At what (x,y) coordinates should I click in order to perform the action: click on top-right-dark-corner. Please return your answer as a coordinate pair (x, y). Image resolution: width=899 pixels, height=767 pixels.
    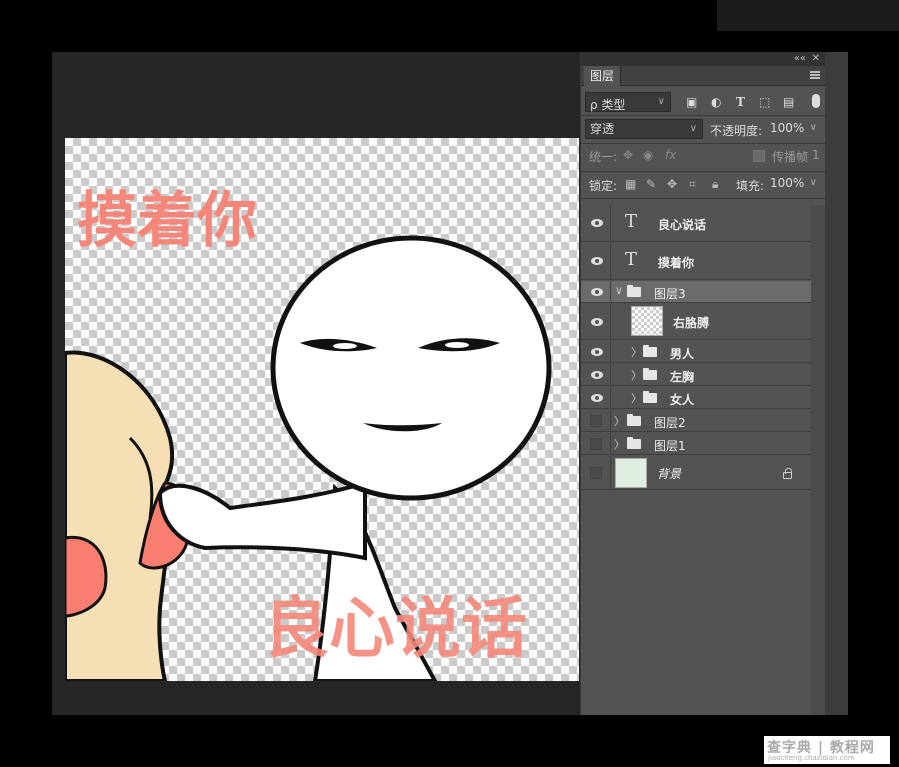
    Looking at the image, I should click on (808, 15).